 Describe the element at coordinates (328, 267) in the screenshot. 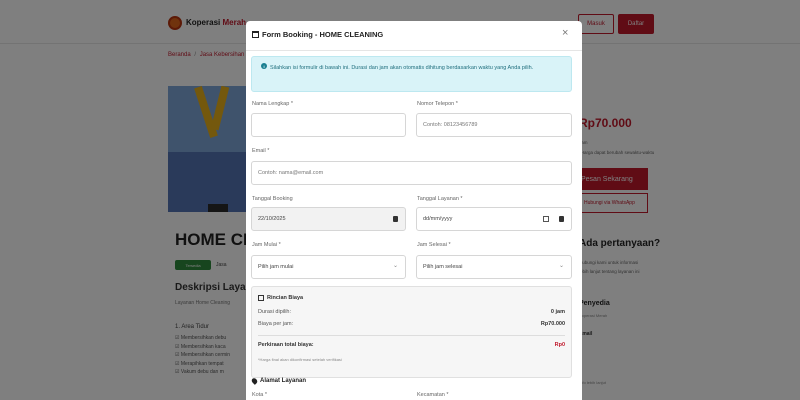

I see `jam-mulai-select: Pilih jam mulai ⌄` at that location.